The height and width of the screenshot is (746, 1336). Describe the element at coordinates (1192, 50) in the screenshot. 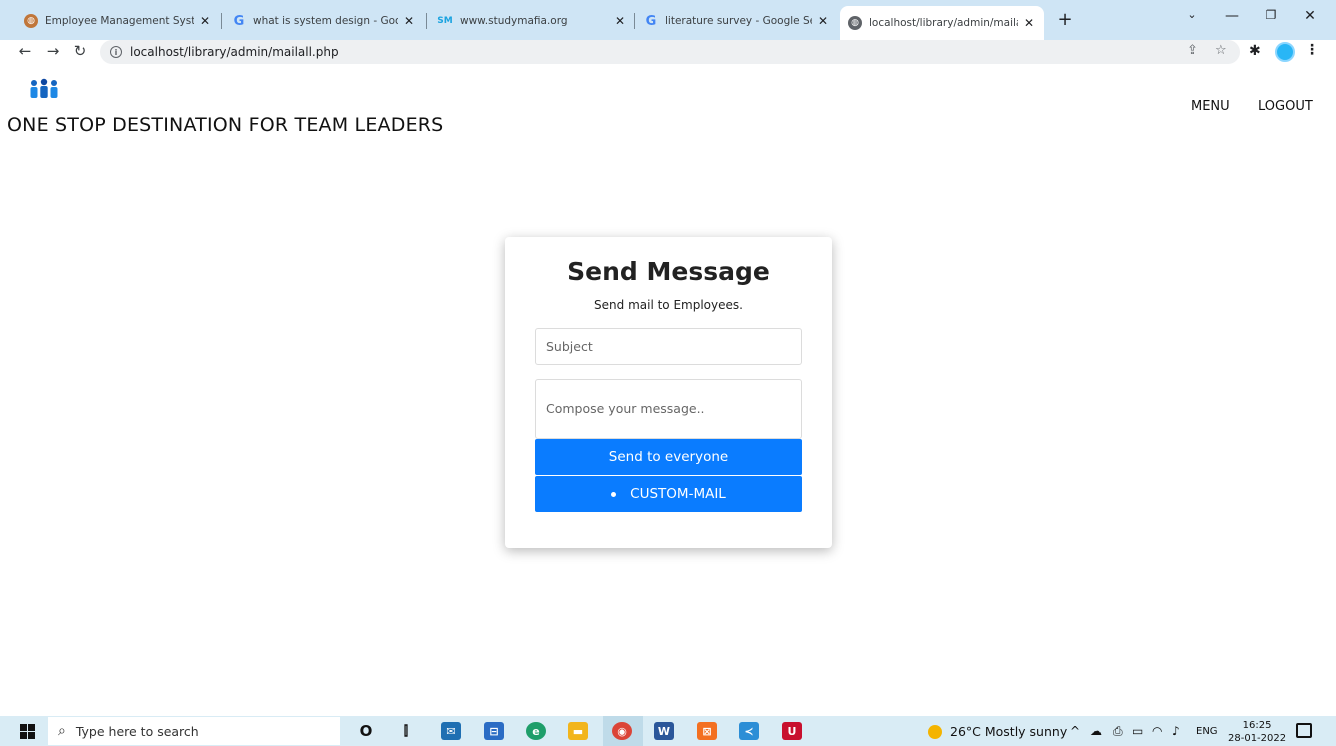

I see `share-icon: ⇪` at that location.